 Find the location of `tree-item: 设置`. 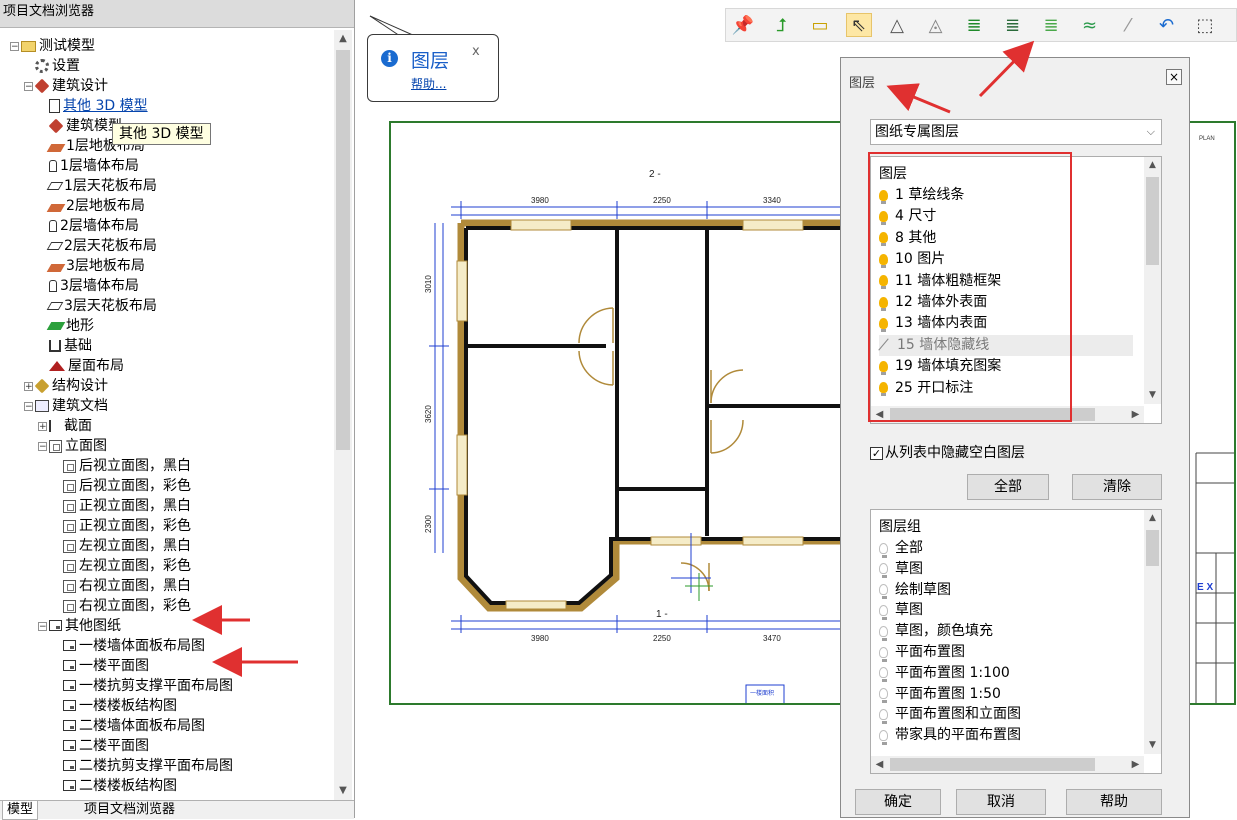

tree-item: 设置 is located at coordinates (52, 66).